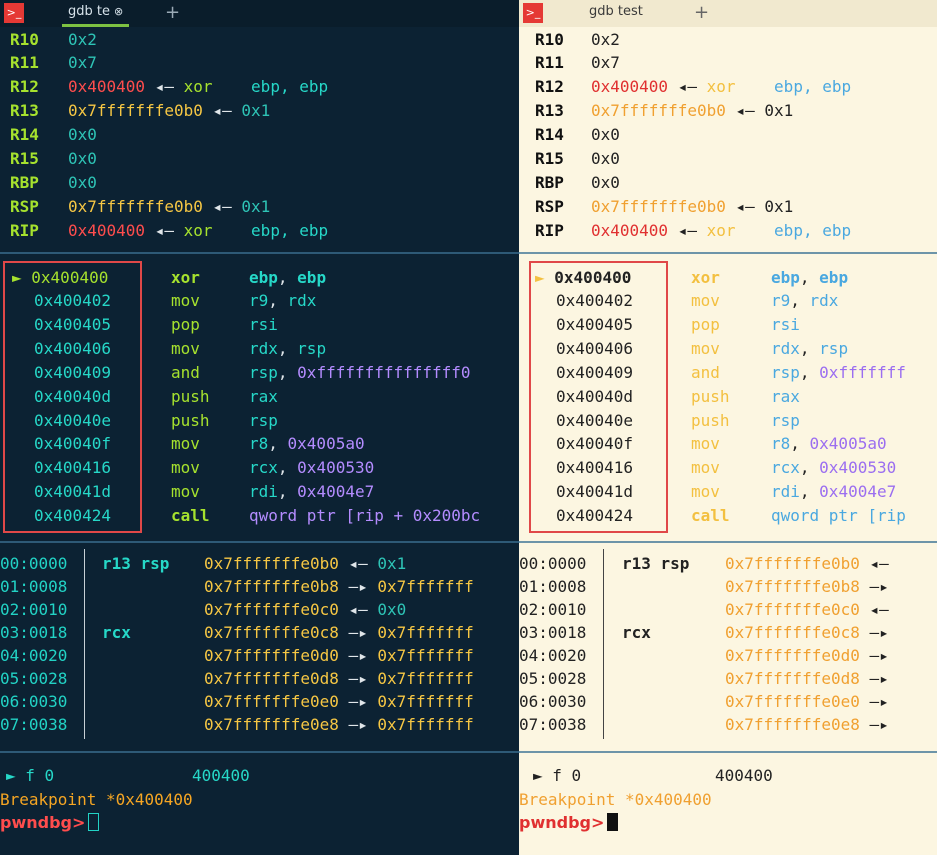 The height and width of the screenshot is (855, 937). Describe the element at coordinates (731, 372) in the screenshot. I see `disasm-row: 0x400409 and rsp, 0xfffffff` at that location.